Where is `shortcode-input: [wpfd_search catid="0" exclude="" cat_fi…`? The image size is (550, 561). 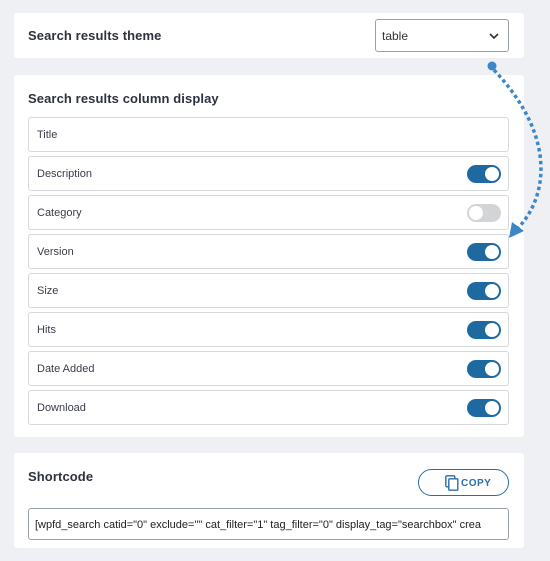 shortcode-input: [wpfd_search catid="0" exclude="" cat_fi… is located at coordinates (268, 524).